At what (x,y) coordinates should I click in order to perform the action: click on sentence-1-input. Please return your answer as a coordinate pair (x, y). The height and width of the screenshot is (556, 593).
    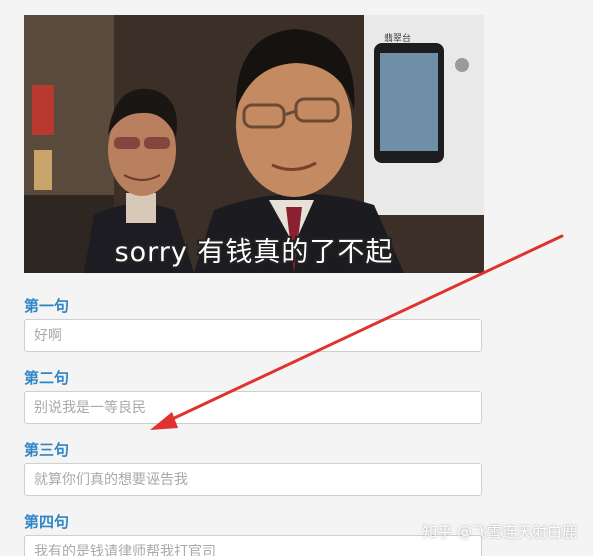
    Looking at the image, I should click on (253, 335).